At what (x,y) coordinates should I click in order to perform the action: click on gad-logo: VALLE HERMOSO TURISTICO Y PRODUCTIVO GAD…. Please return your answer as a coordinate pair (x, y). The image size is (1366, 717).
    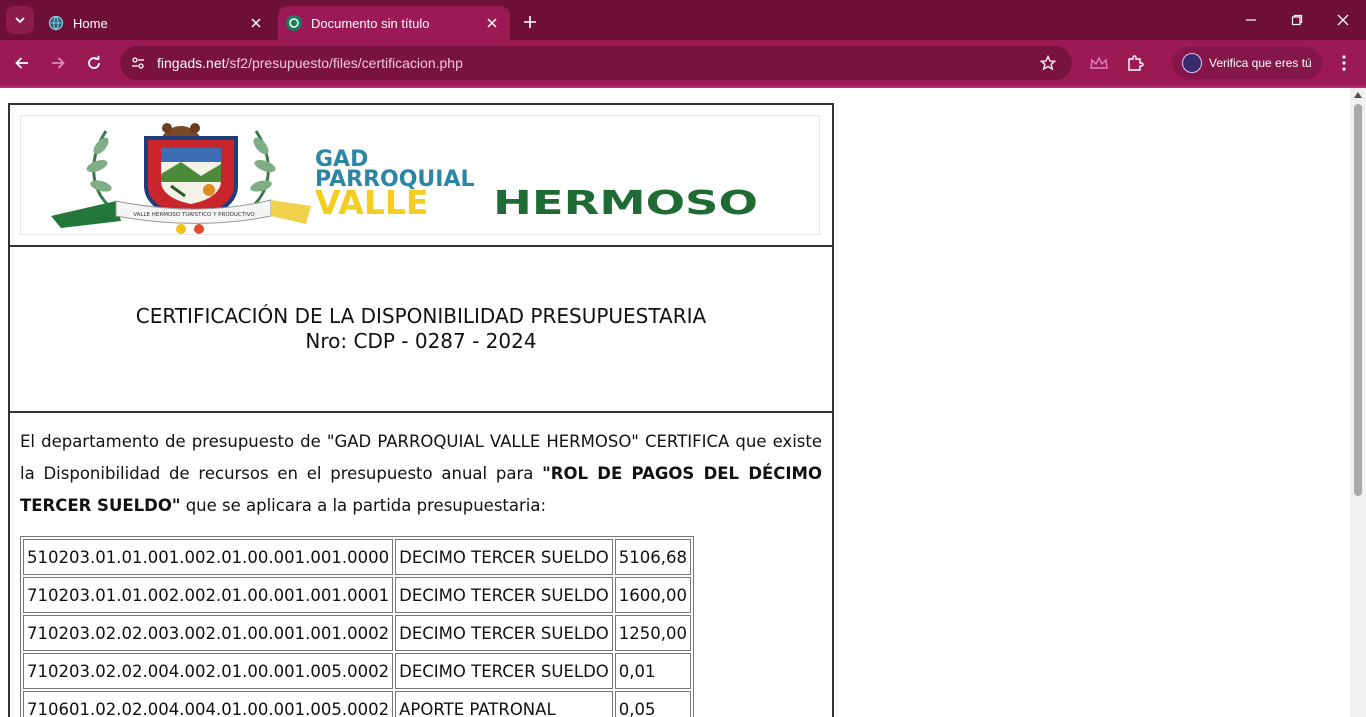
    Looking at the image, I should click on (420, 175).